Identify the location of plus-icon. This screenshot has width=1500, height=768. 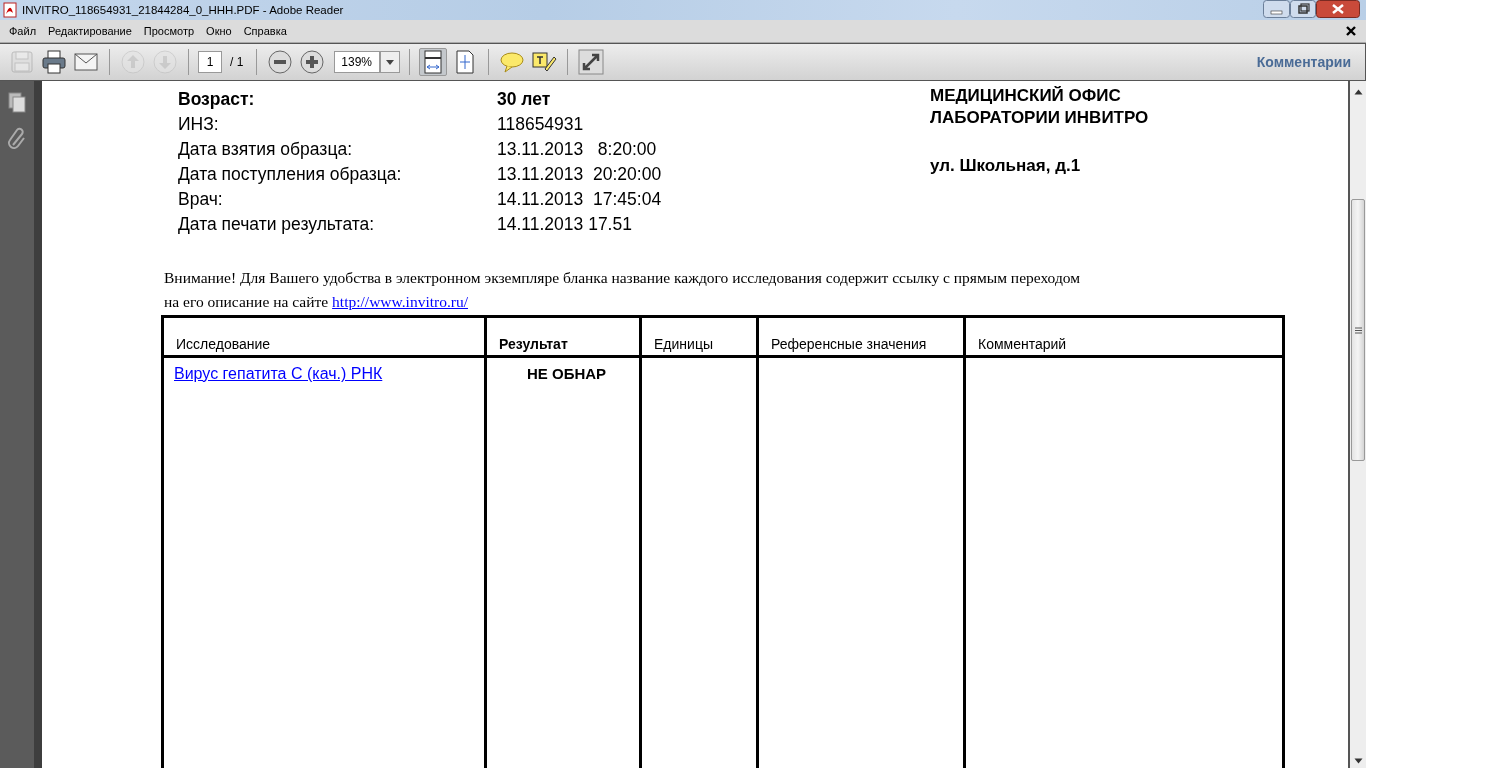
(312, 62).